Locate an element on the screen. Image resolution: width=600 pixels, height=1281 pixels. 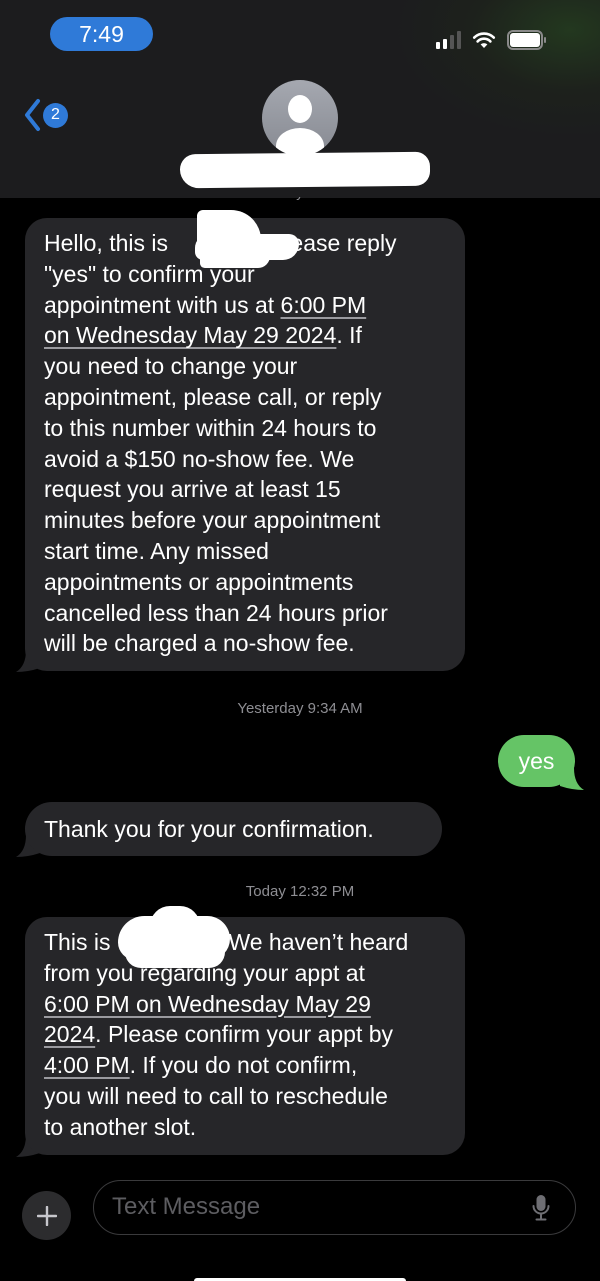
text-message-field is located at coordinates (334, 1207).